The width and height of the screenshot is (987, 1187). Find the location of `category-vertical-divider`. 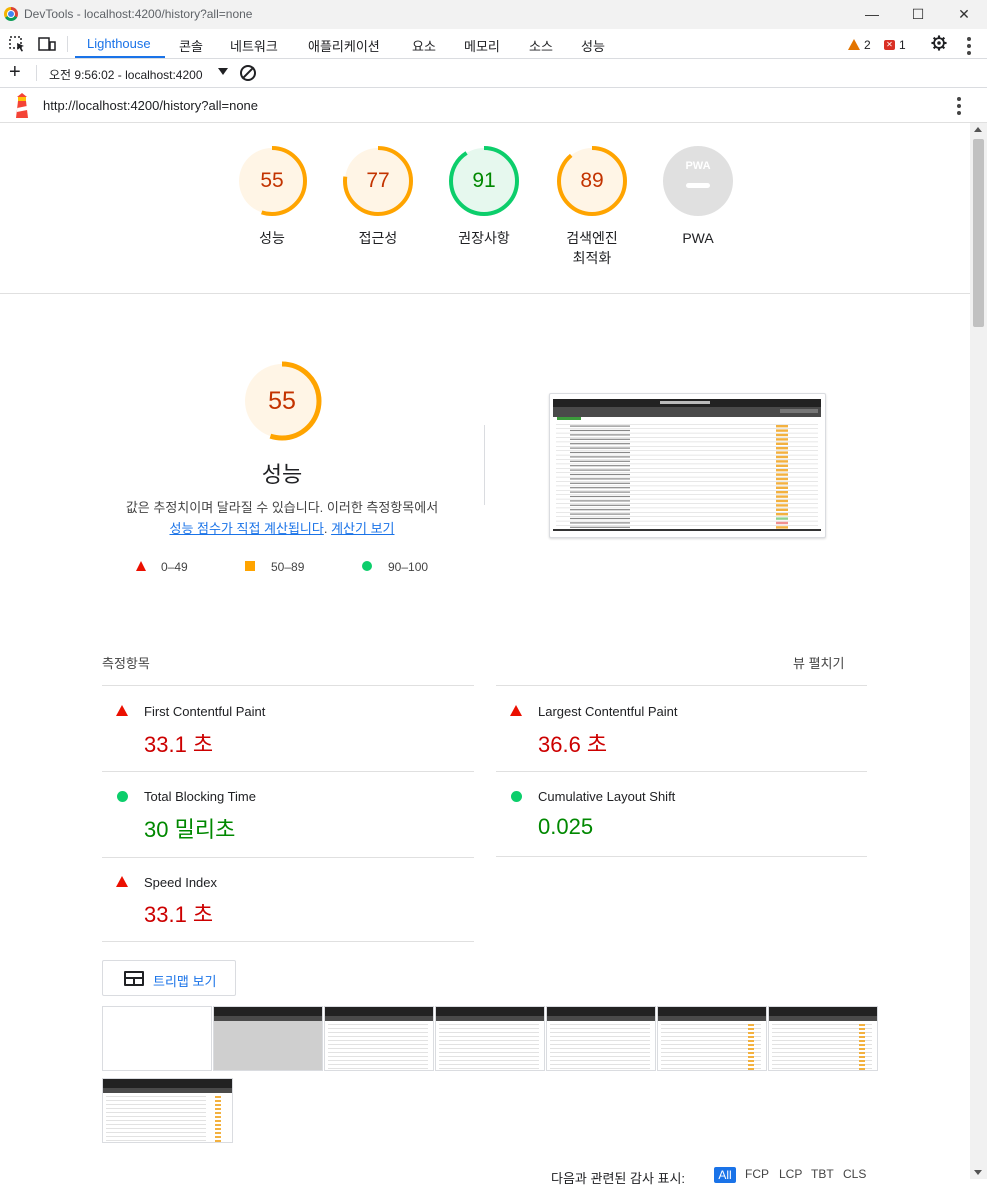

category-vertical-divider is located at coordinates (484, 465).